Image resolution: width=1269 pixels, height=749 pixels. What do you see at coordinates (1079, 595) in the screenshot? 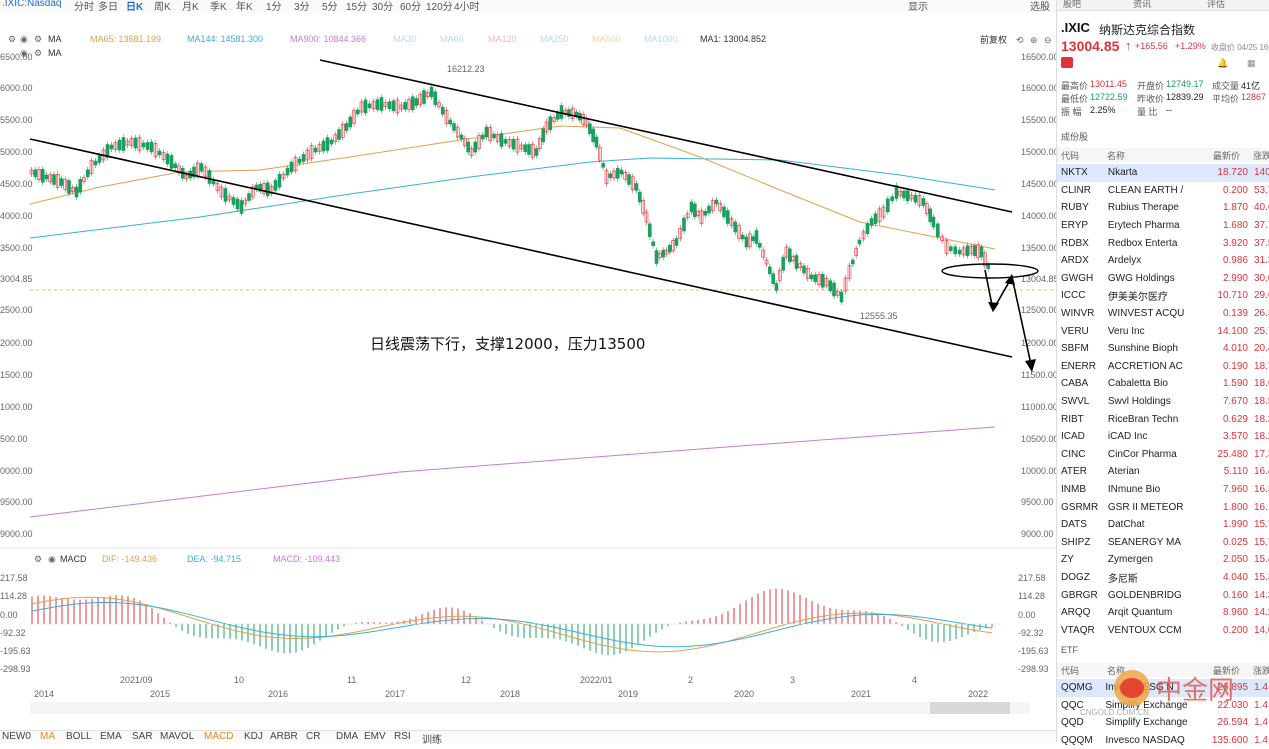
I see `cell-code: GBRGR` at bounding box center [1079, 595].